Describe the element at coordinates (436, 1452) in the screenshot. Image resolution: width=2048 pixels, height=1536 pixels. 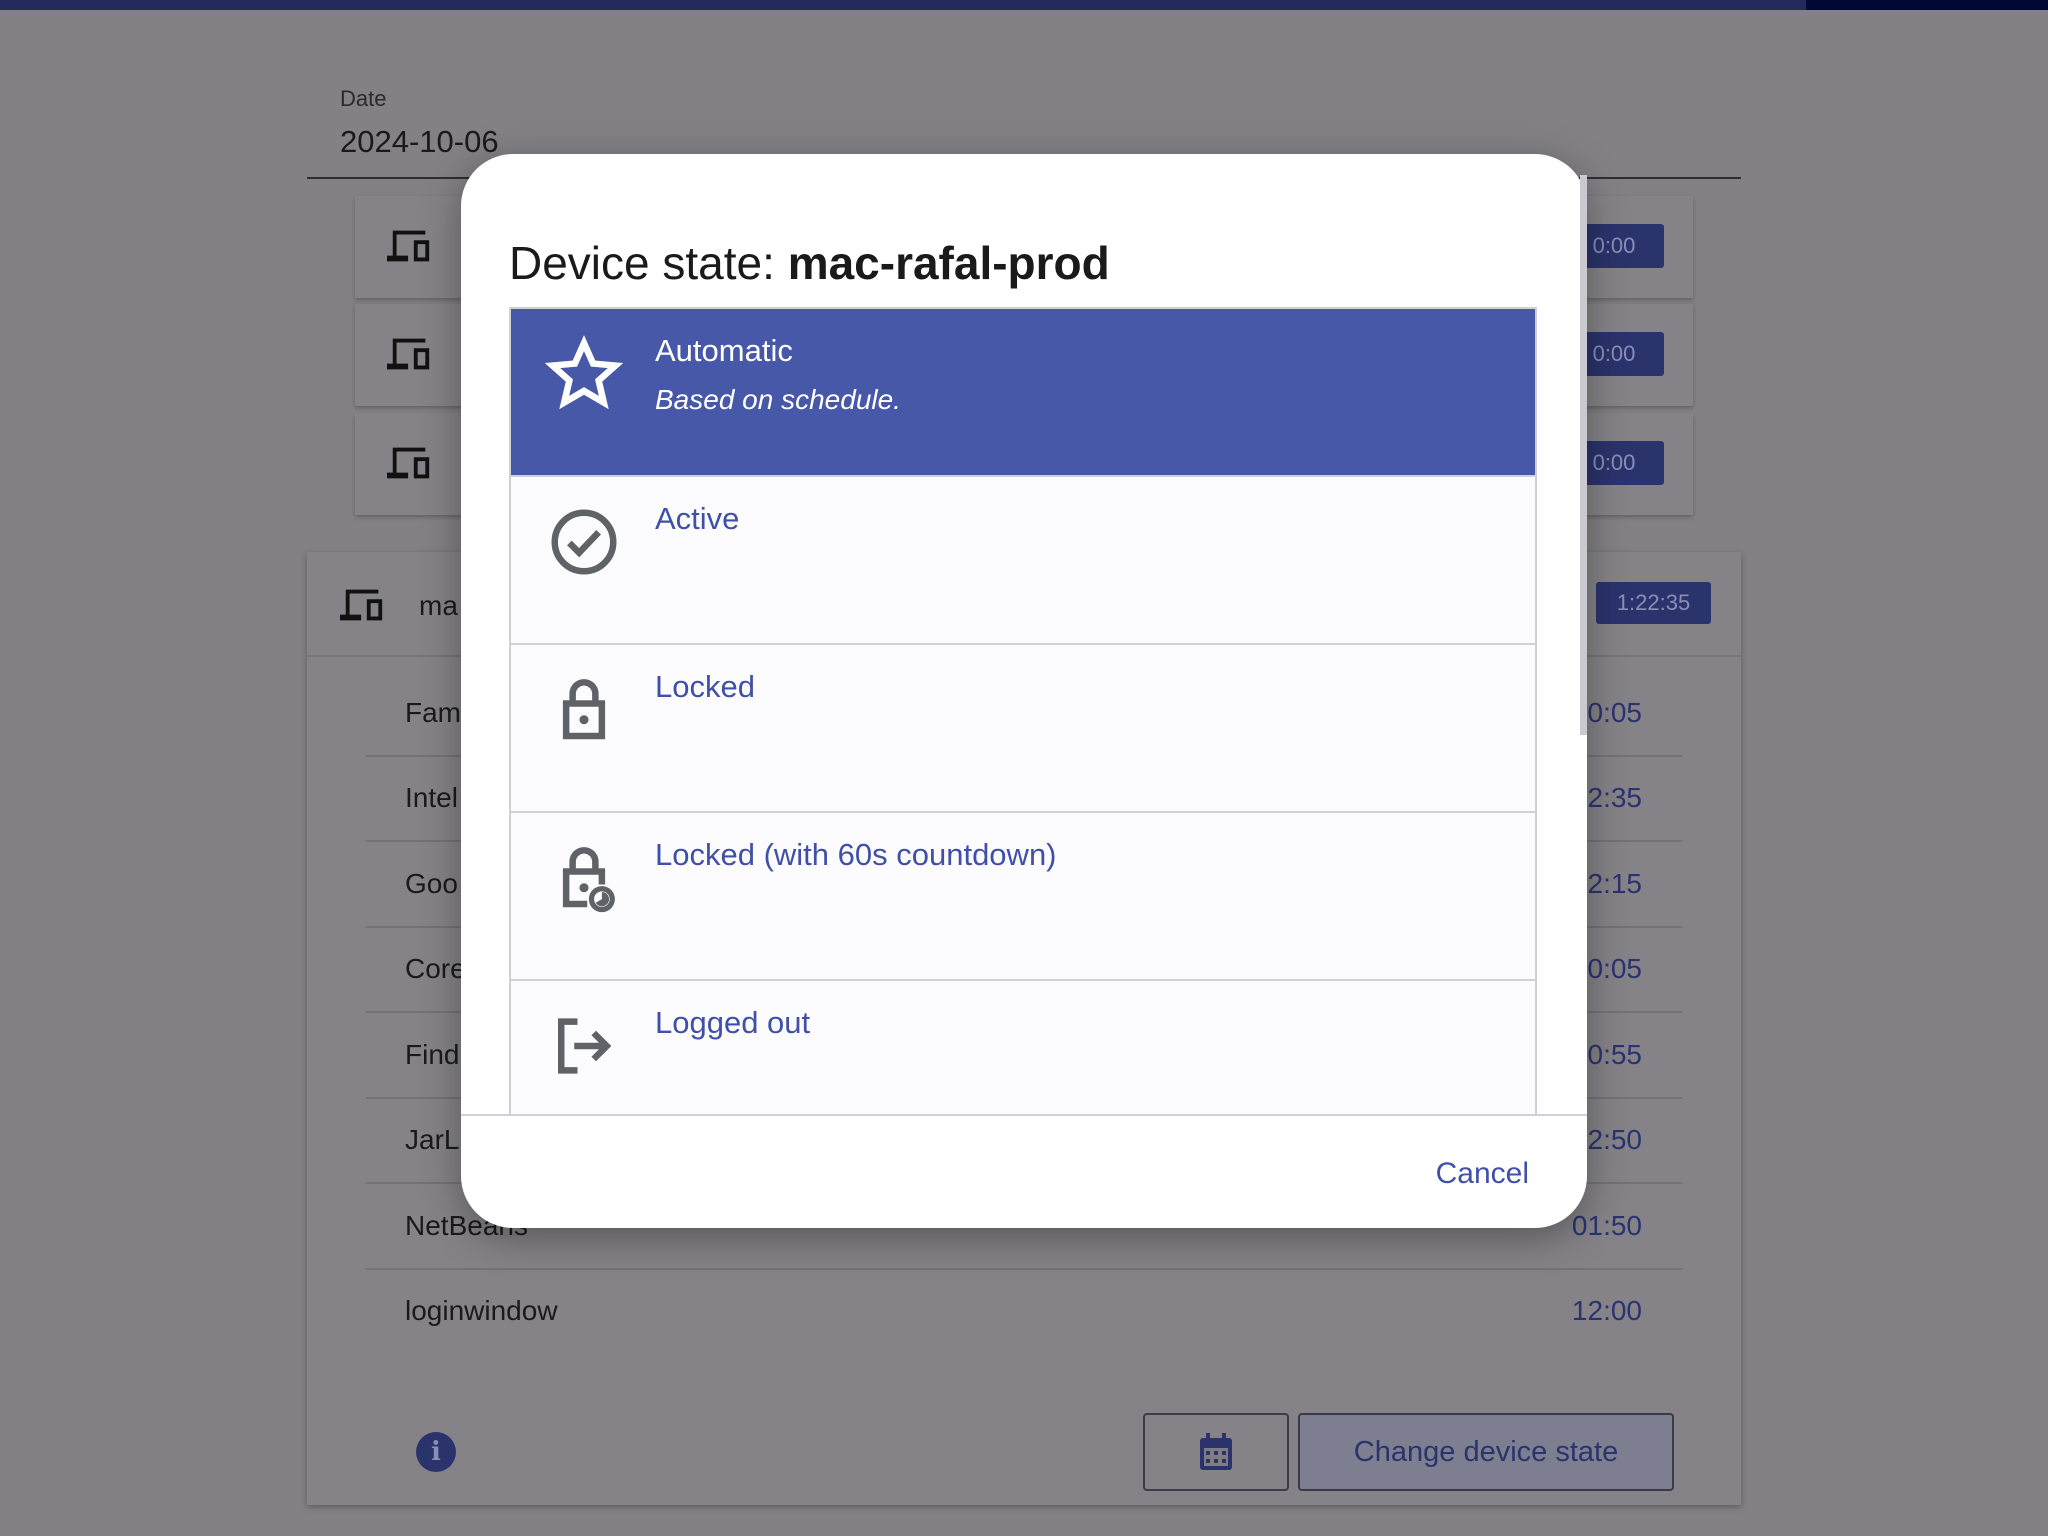
I see `info-icon: i` at that location.